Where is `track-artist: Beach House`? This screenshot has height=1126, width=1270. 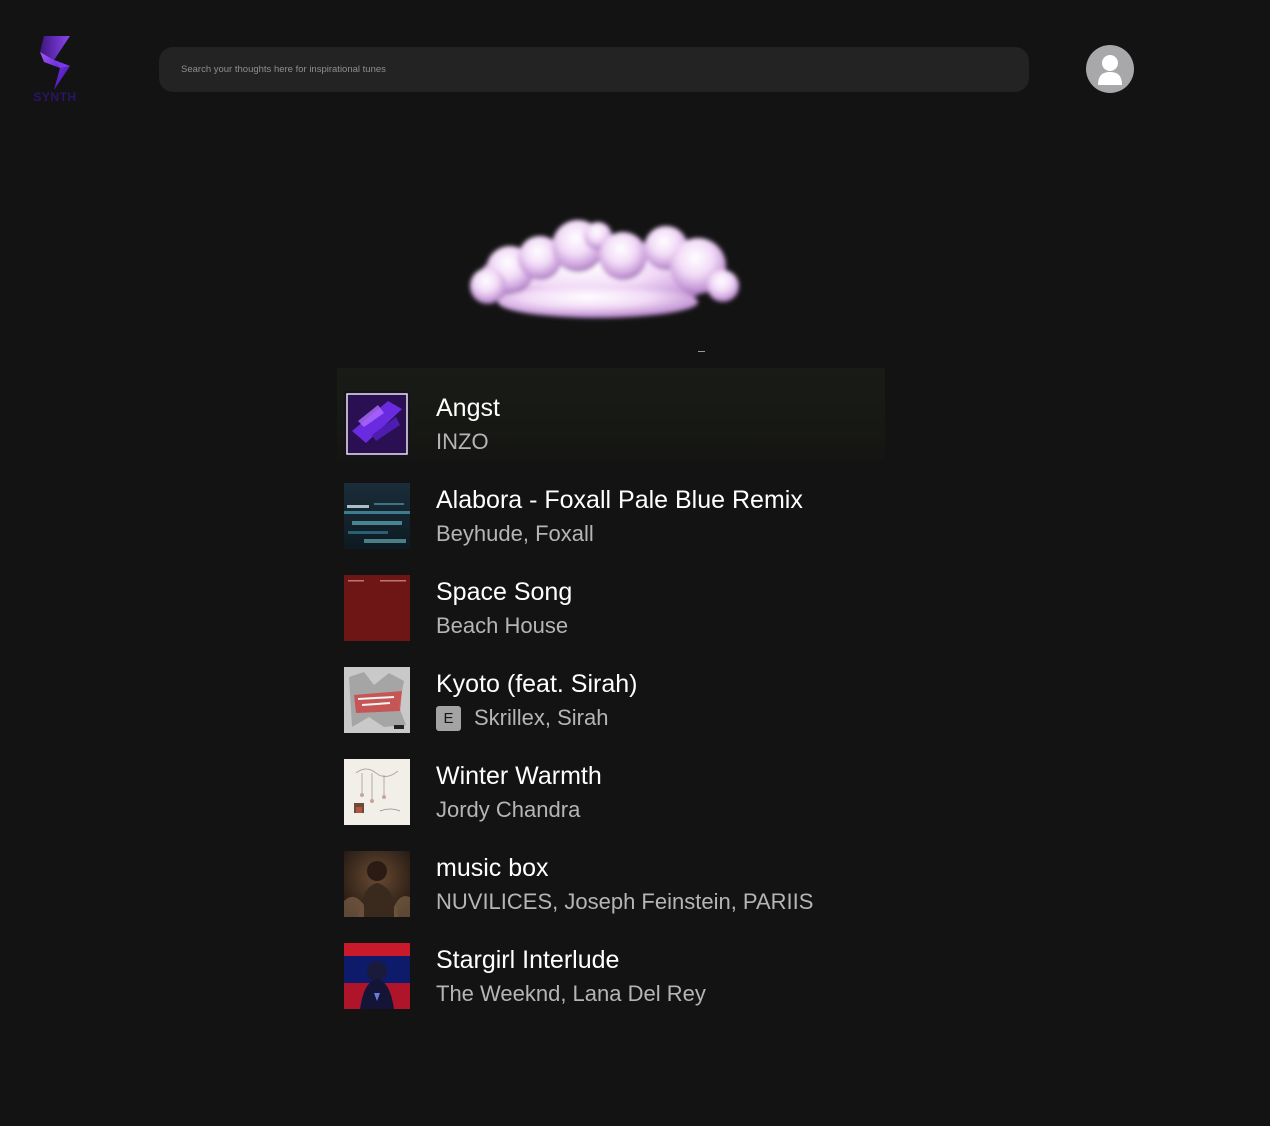 track-artist: Beach House is located at coordinates (502, 625).